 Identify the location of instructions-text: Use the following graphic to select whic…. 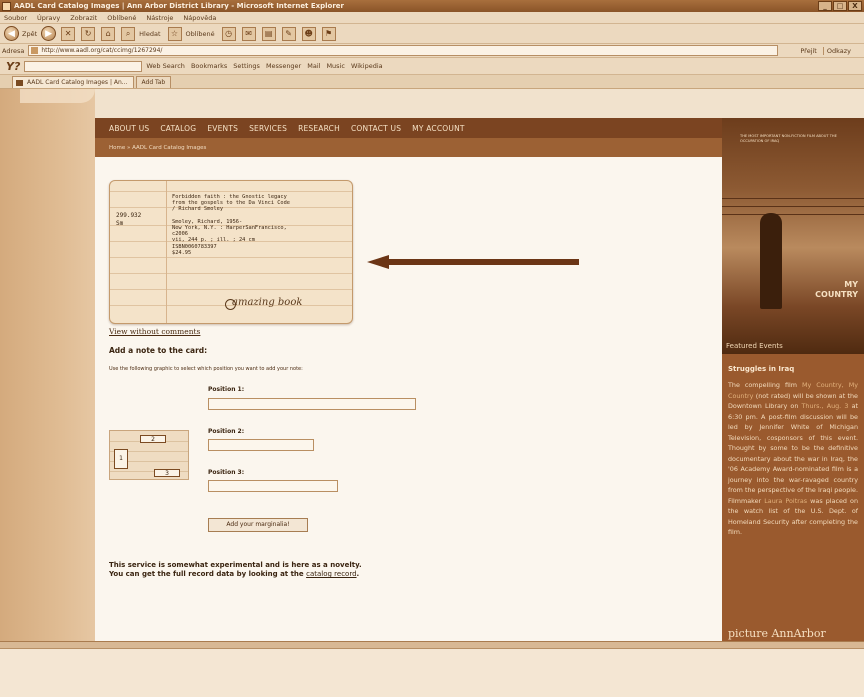
(206, 369).